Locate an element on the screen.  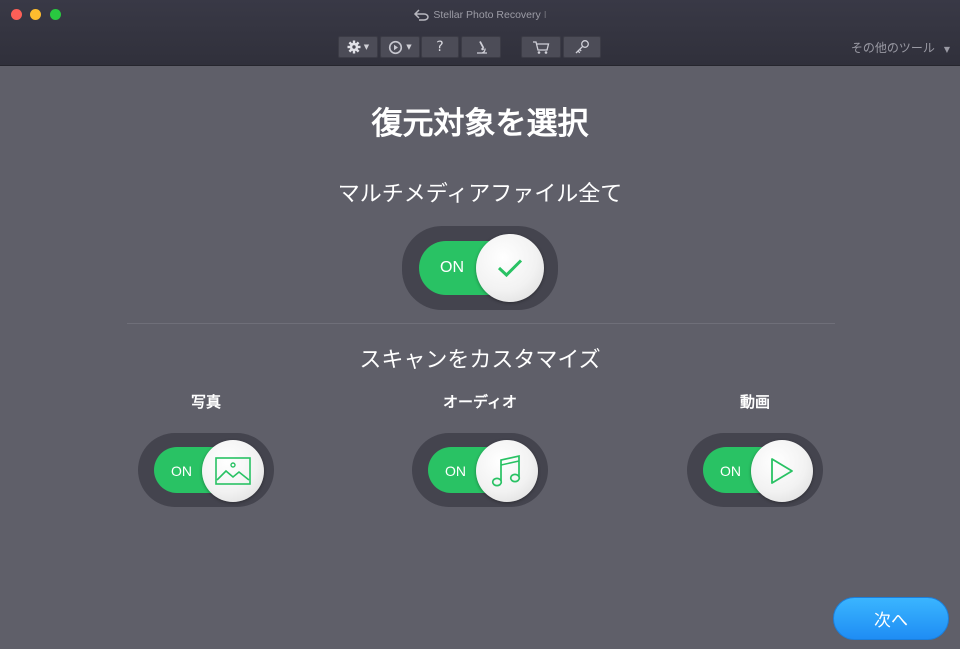
activation-key-button is located at coordinates (582, 47).